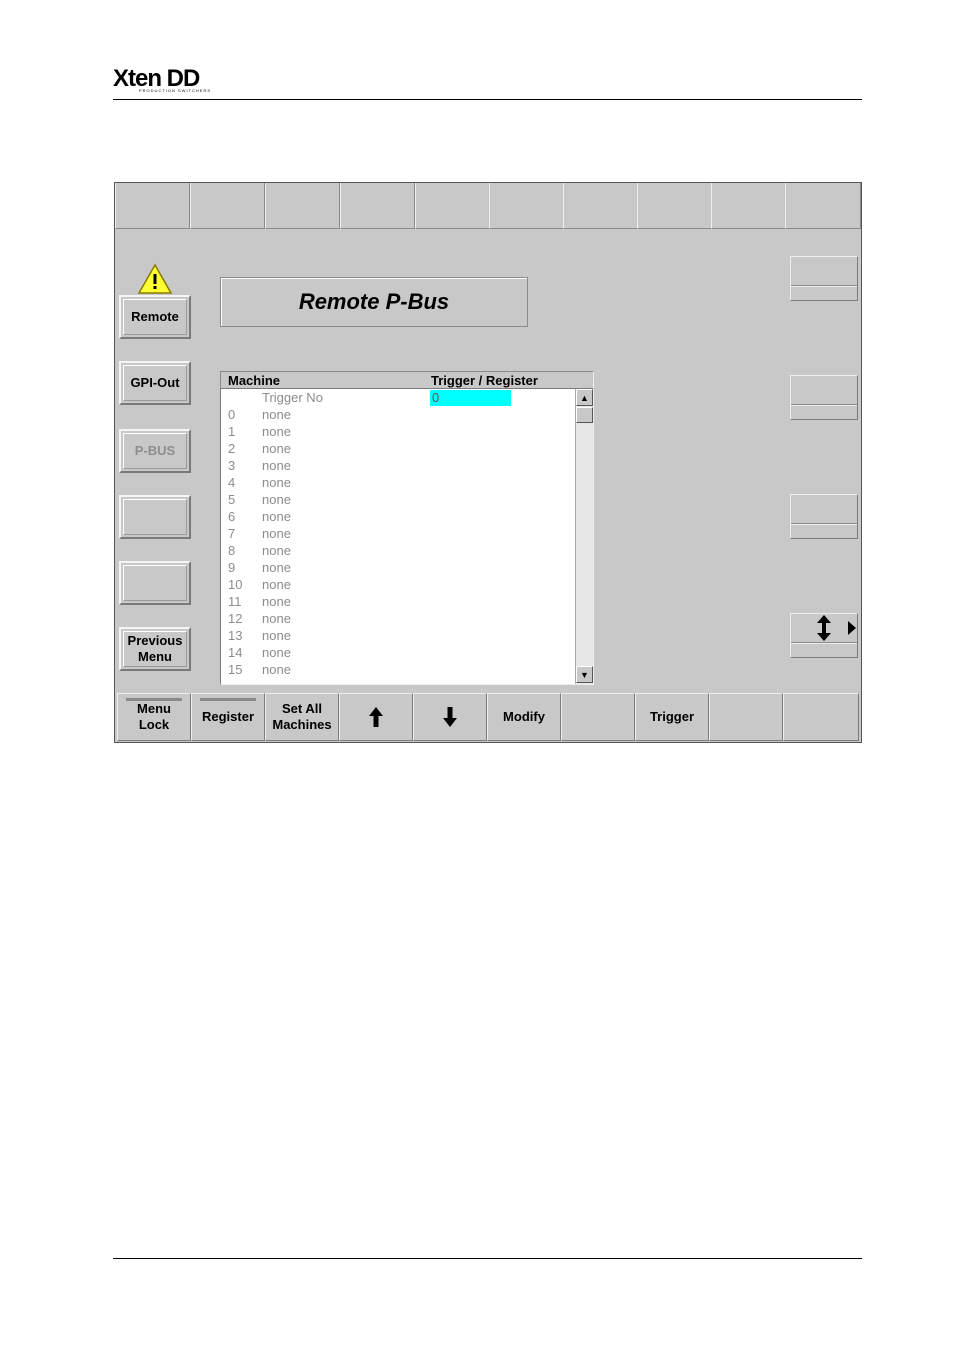 The height and width of the screenshot is (1351, 954). What do you see at coordinates (852, 628) in the screenshot?
I see `right-arrow-icon` at bounding box center [852, 628].